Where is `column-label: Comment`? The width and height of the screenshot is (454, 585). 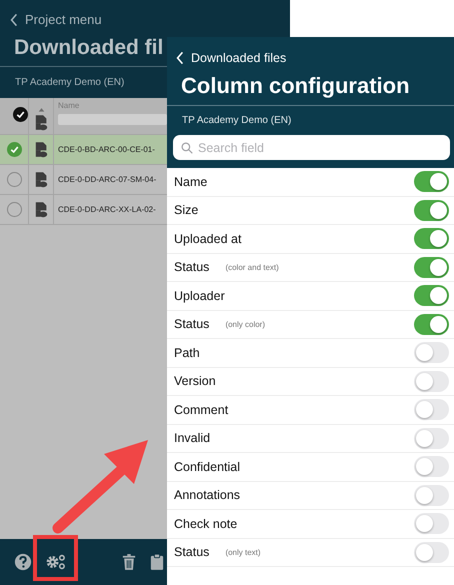
column-label: Comment is located at coordinates (201, 409).